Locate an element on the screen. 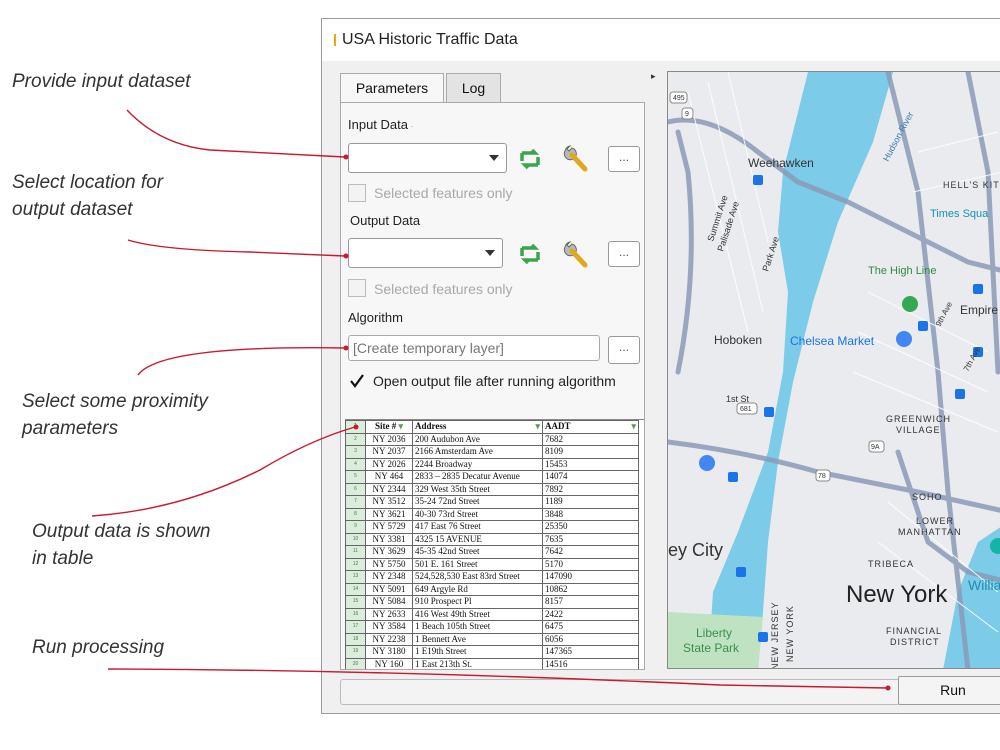  table-row: 16 NY 2633 416 West 49th Street 2422 is located at coordinates (492, 614).